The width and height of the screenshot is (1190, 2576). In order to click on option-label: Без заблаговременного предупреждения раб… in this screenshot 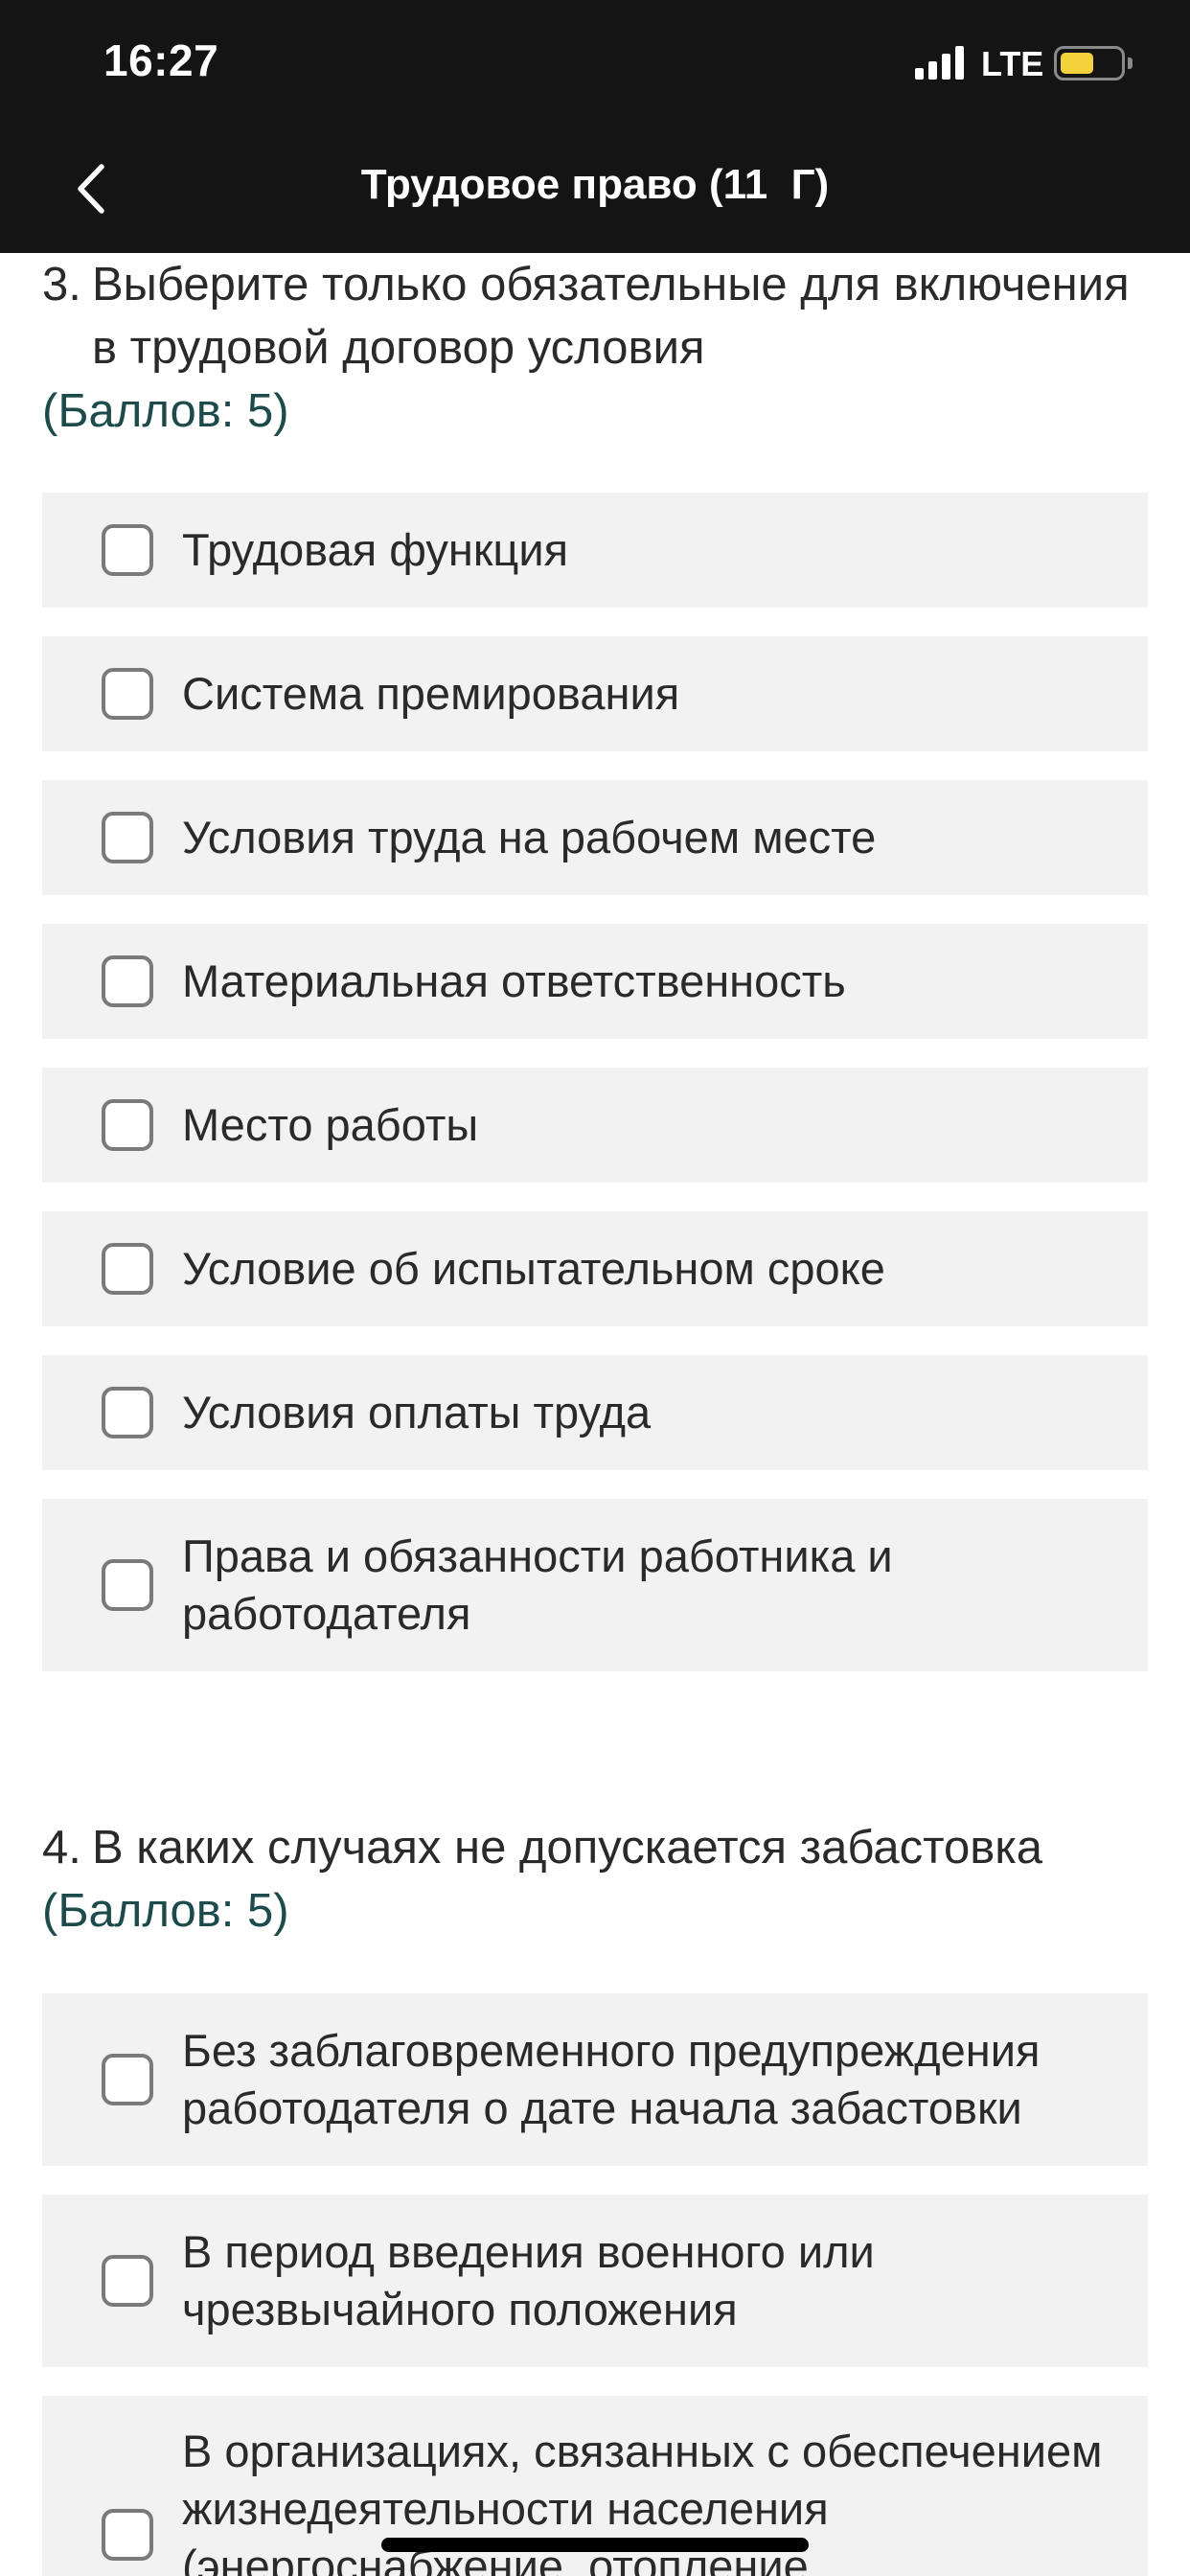, I will do `click(611, 2079)`.